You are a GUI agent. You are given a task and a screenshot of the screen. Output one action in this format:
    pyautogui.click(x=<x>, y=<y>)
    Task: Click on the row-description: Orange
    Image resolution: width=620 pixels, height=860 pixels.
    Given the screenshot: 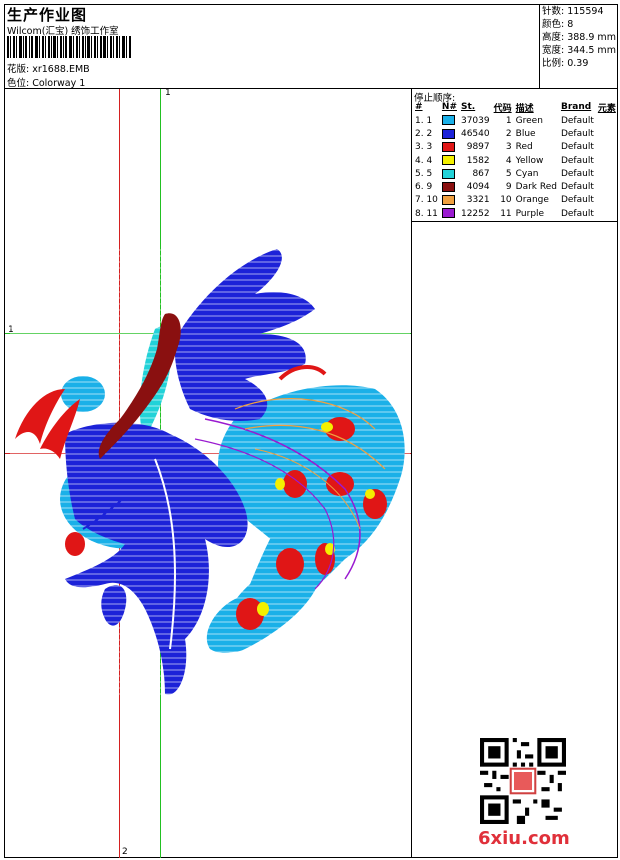 What is the action you would take?
    pyautogui.click(x=532, y=200)
    